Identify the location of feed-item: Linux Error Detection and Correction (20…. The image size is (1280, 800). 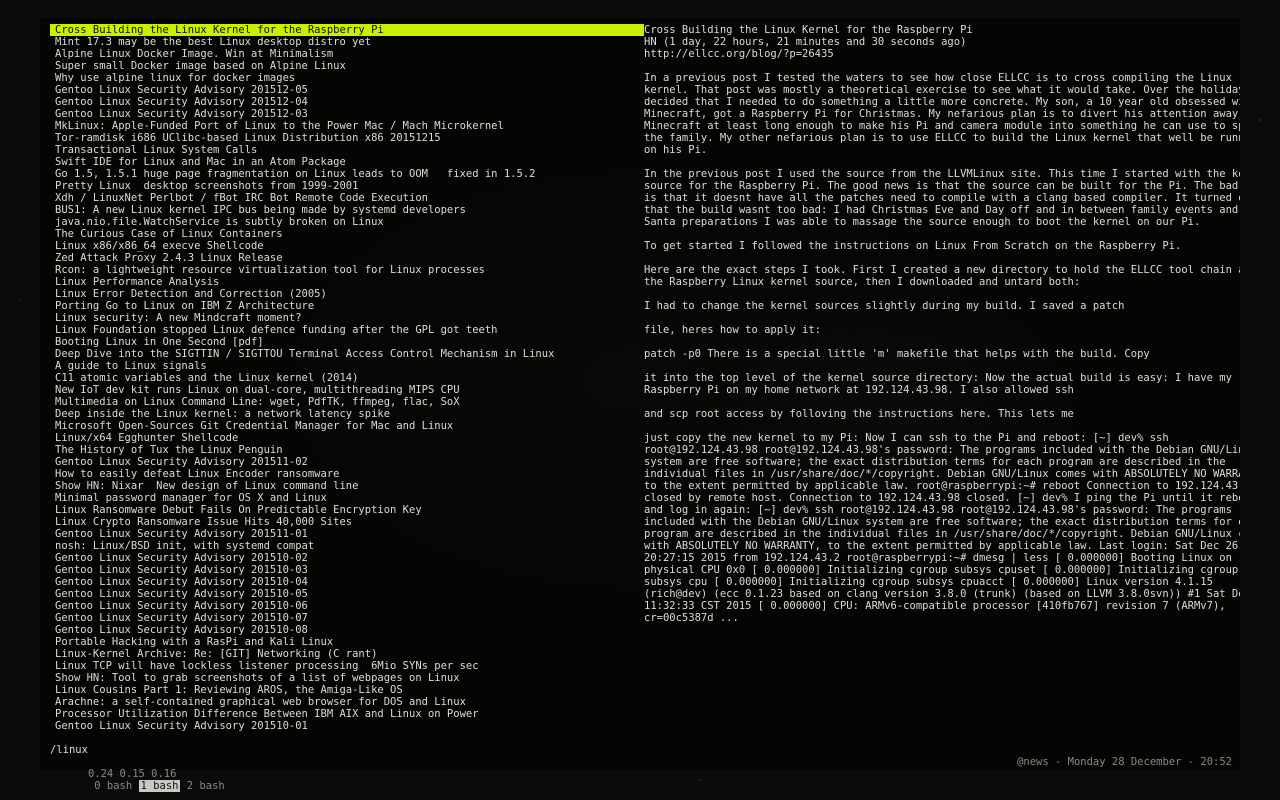
(347, 294).